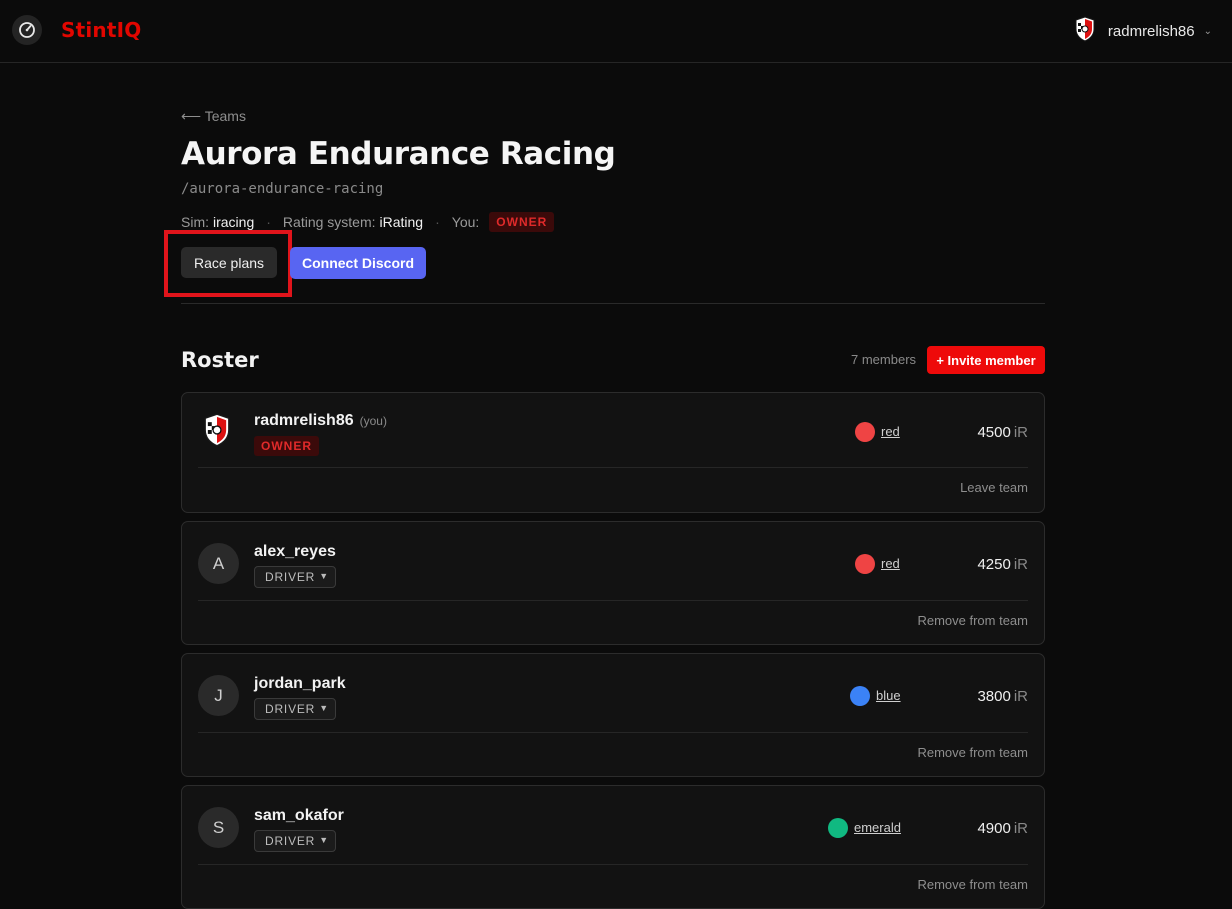 Image resolution: width=1232 pixels, height=909 pixels. Describe the element at coordinates (401, 222) in the screenshot. I see `rating-system-value: iRating` at that location.